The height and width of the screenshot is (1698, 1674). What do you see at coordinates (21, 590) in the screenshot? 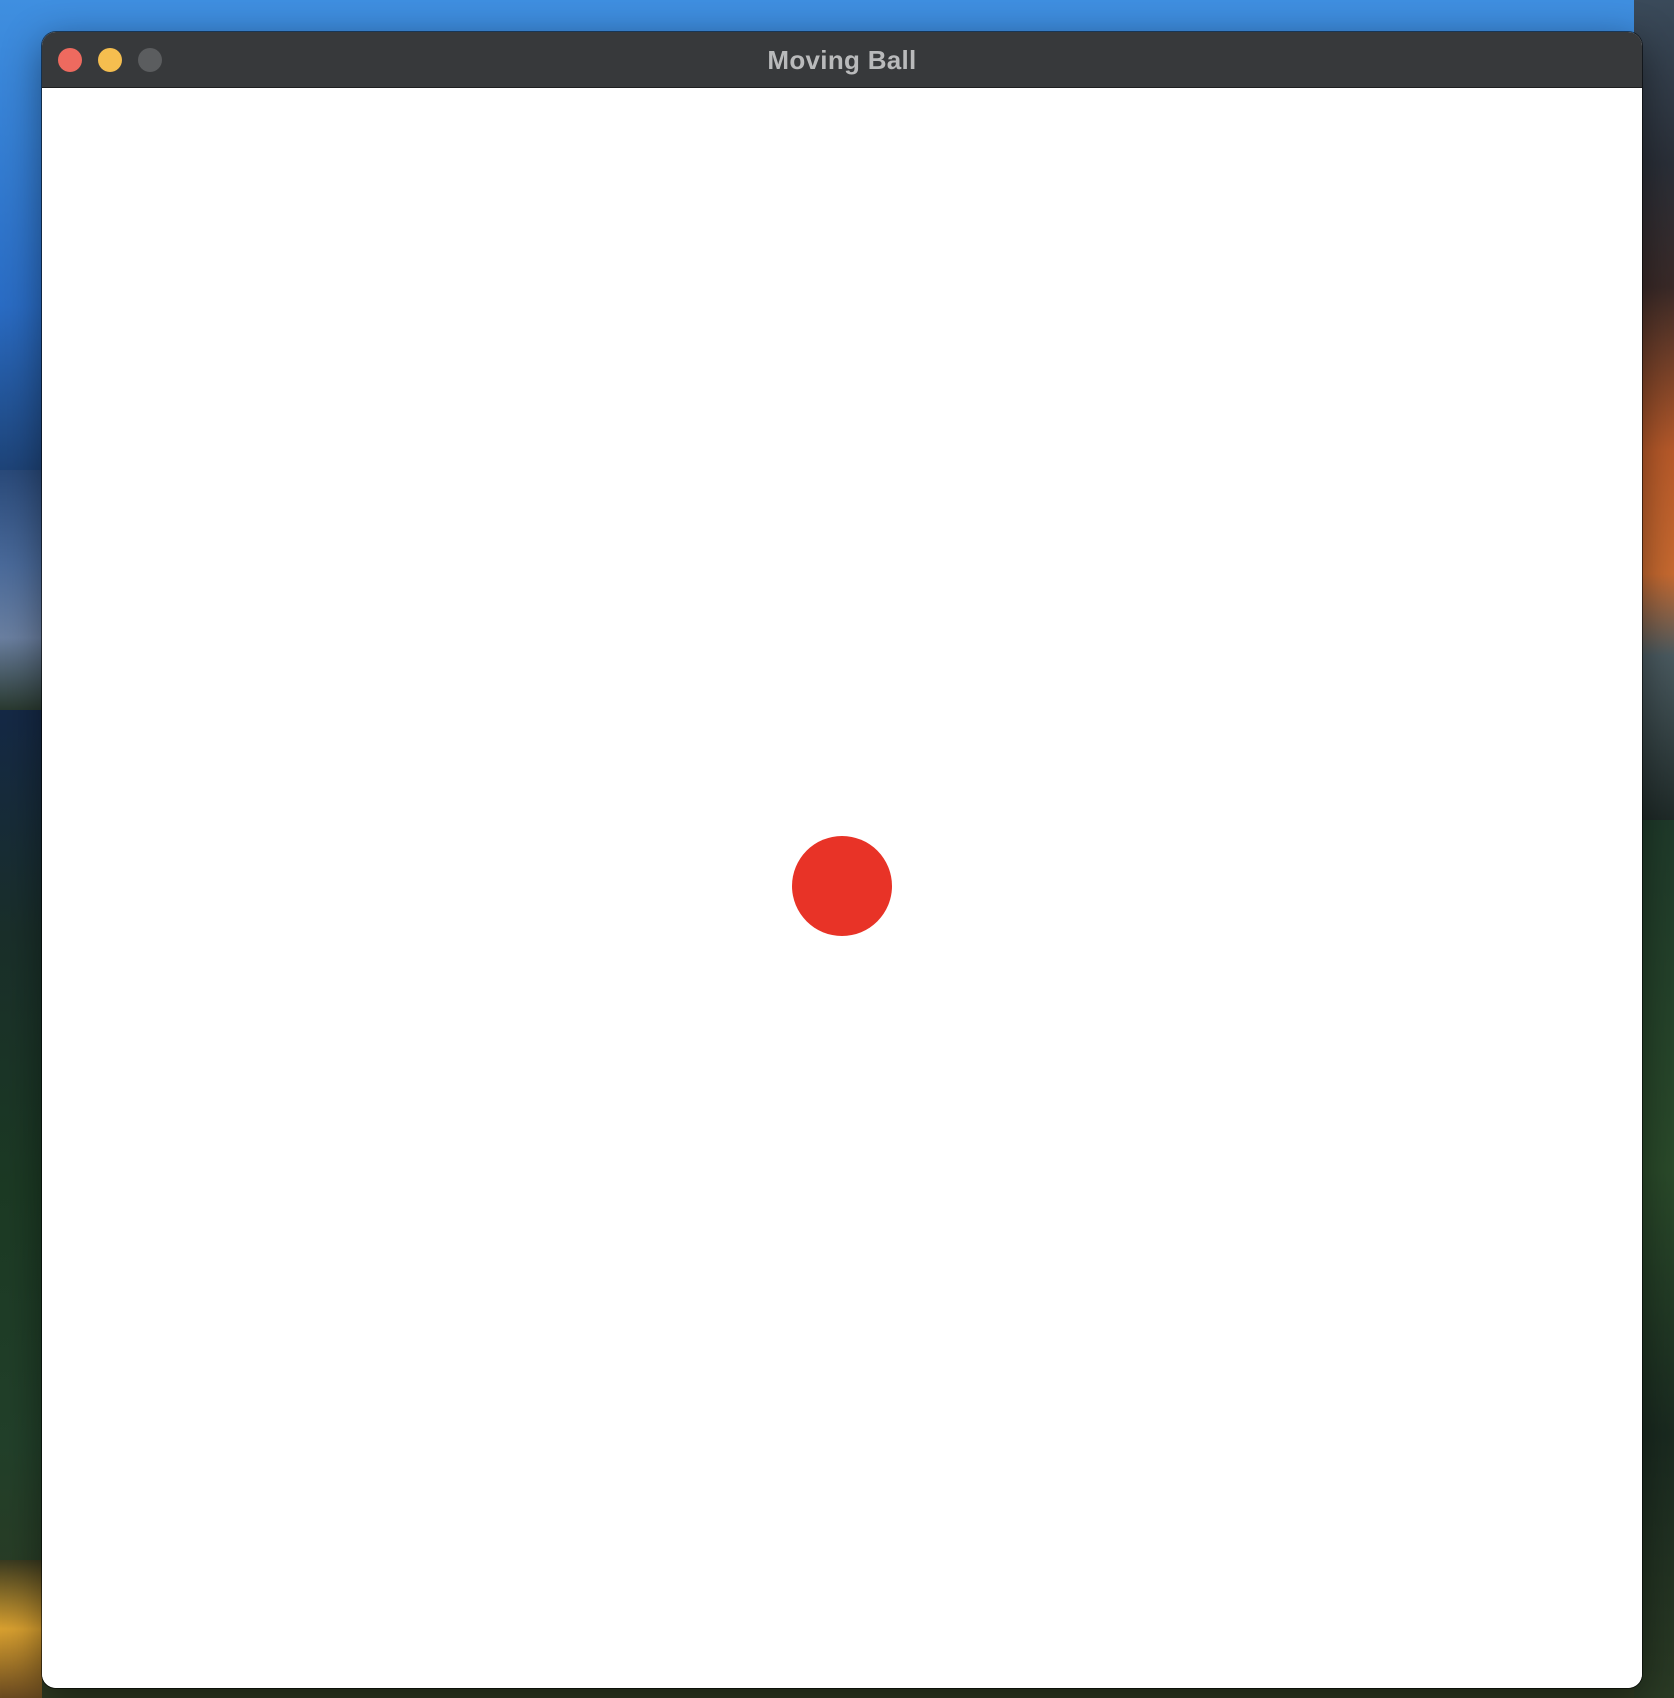
I see `desktop-wallpaper-left` at bounding box center [21, 590].